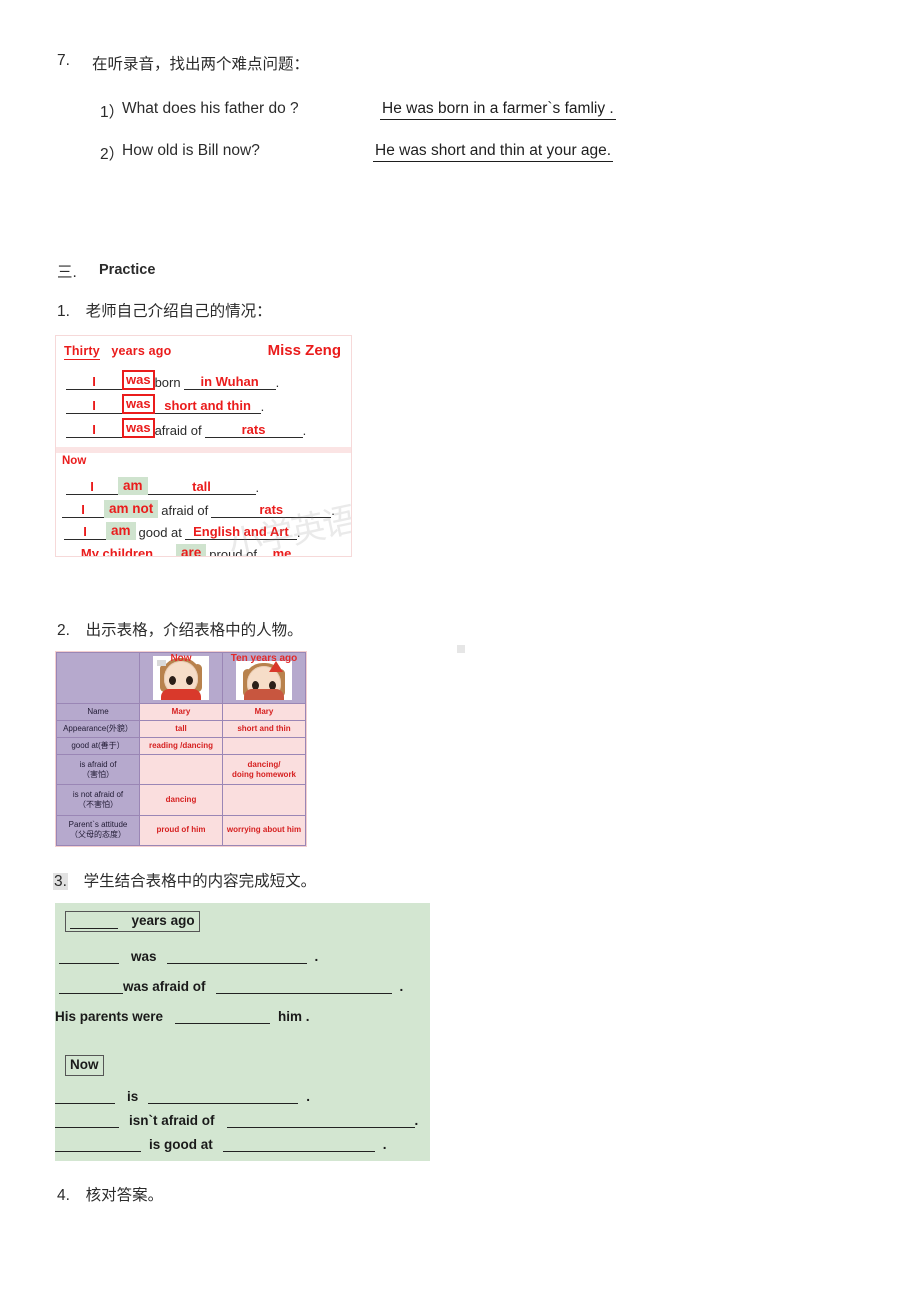  What do you see at coordinates (63, 60) in the screenshot?
I see `exercise-7-number: 7.` at bounding box center [63, 60].